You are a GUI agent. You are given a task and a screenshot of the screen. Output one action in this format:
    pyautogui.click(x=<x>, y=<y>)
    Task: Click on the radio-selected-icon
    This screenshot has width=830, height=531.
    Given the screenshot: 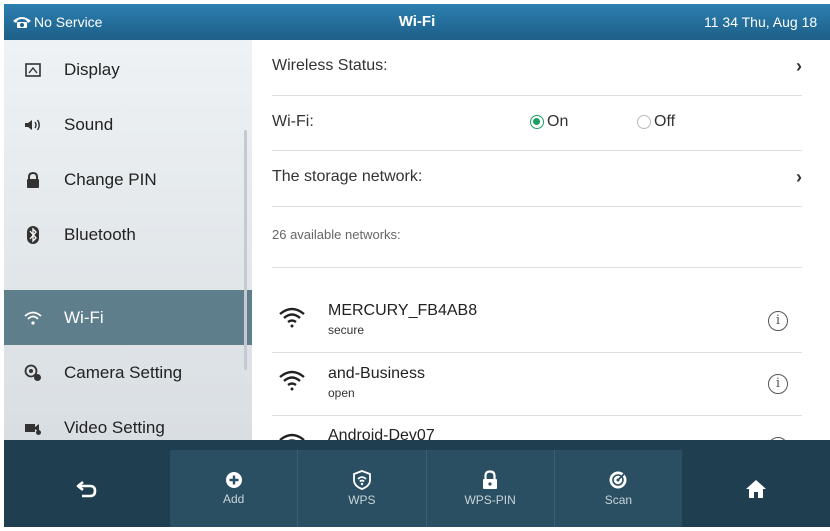 What is the action you would take?
    pyautogui.click(x=537, y=122)
    